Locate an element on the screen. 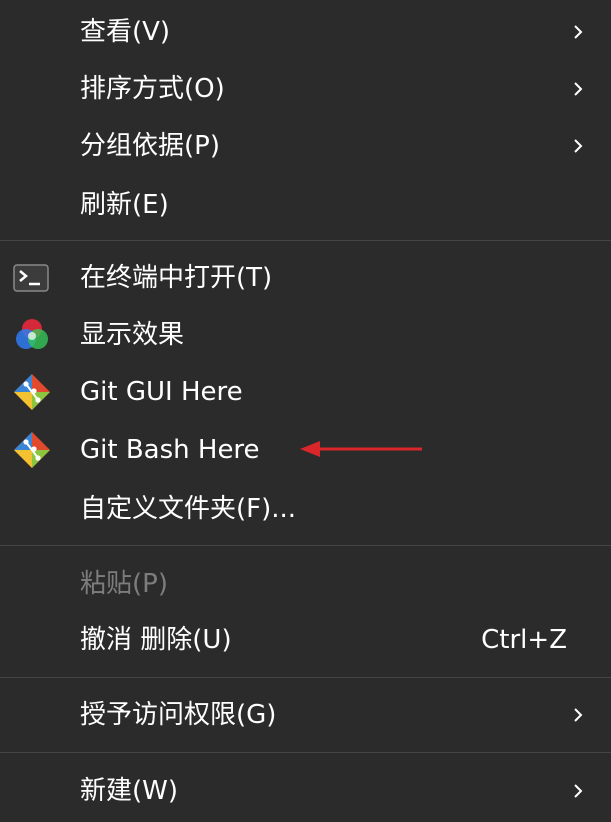 This screenshot has width=611, height=822. menu-item-refresh: 刷新(E) is located at coordinates (305, 205).